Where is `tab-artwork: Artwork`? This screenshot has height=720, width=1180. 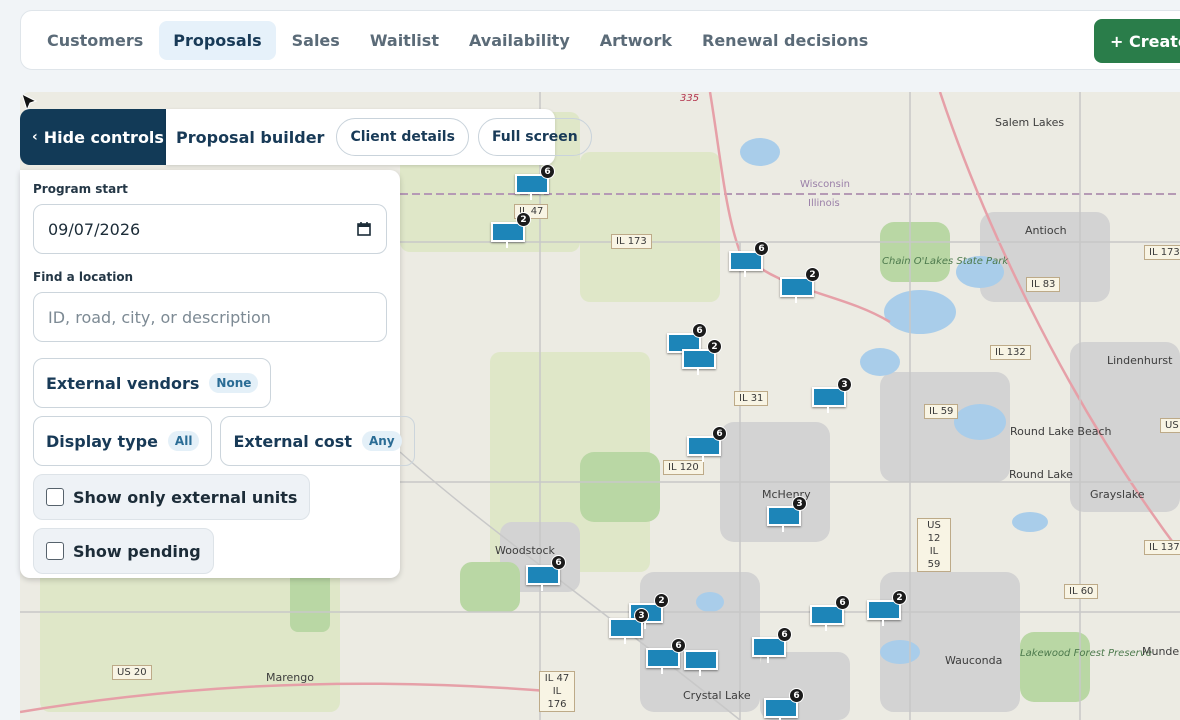
tab-artwork: Artwork is located at coordinates (636, 40).